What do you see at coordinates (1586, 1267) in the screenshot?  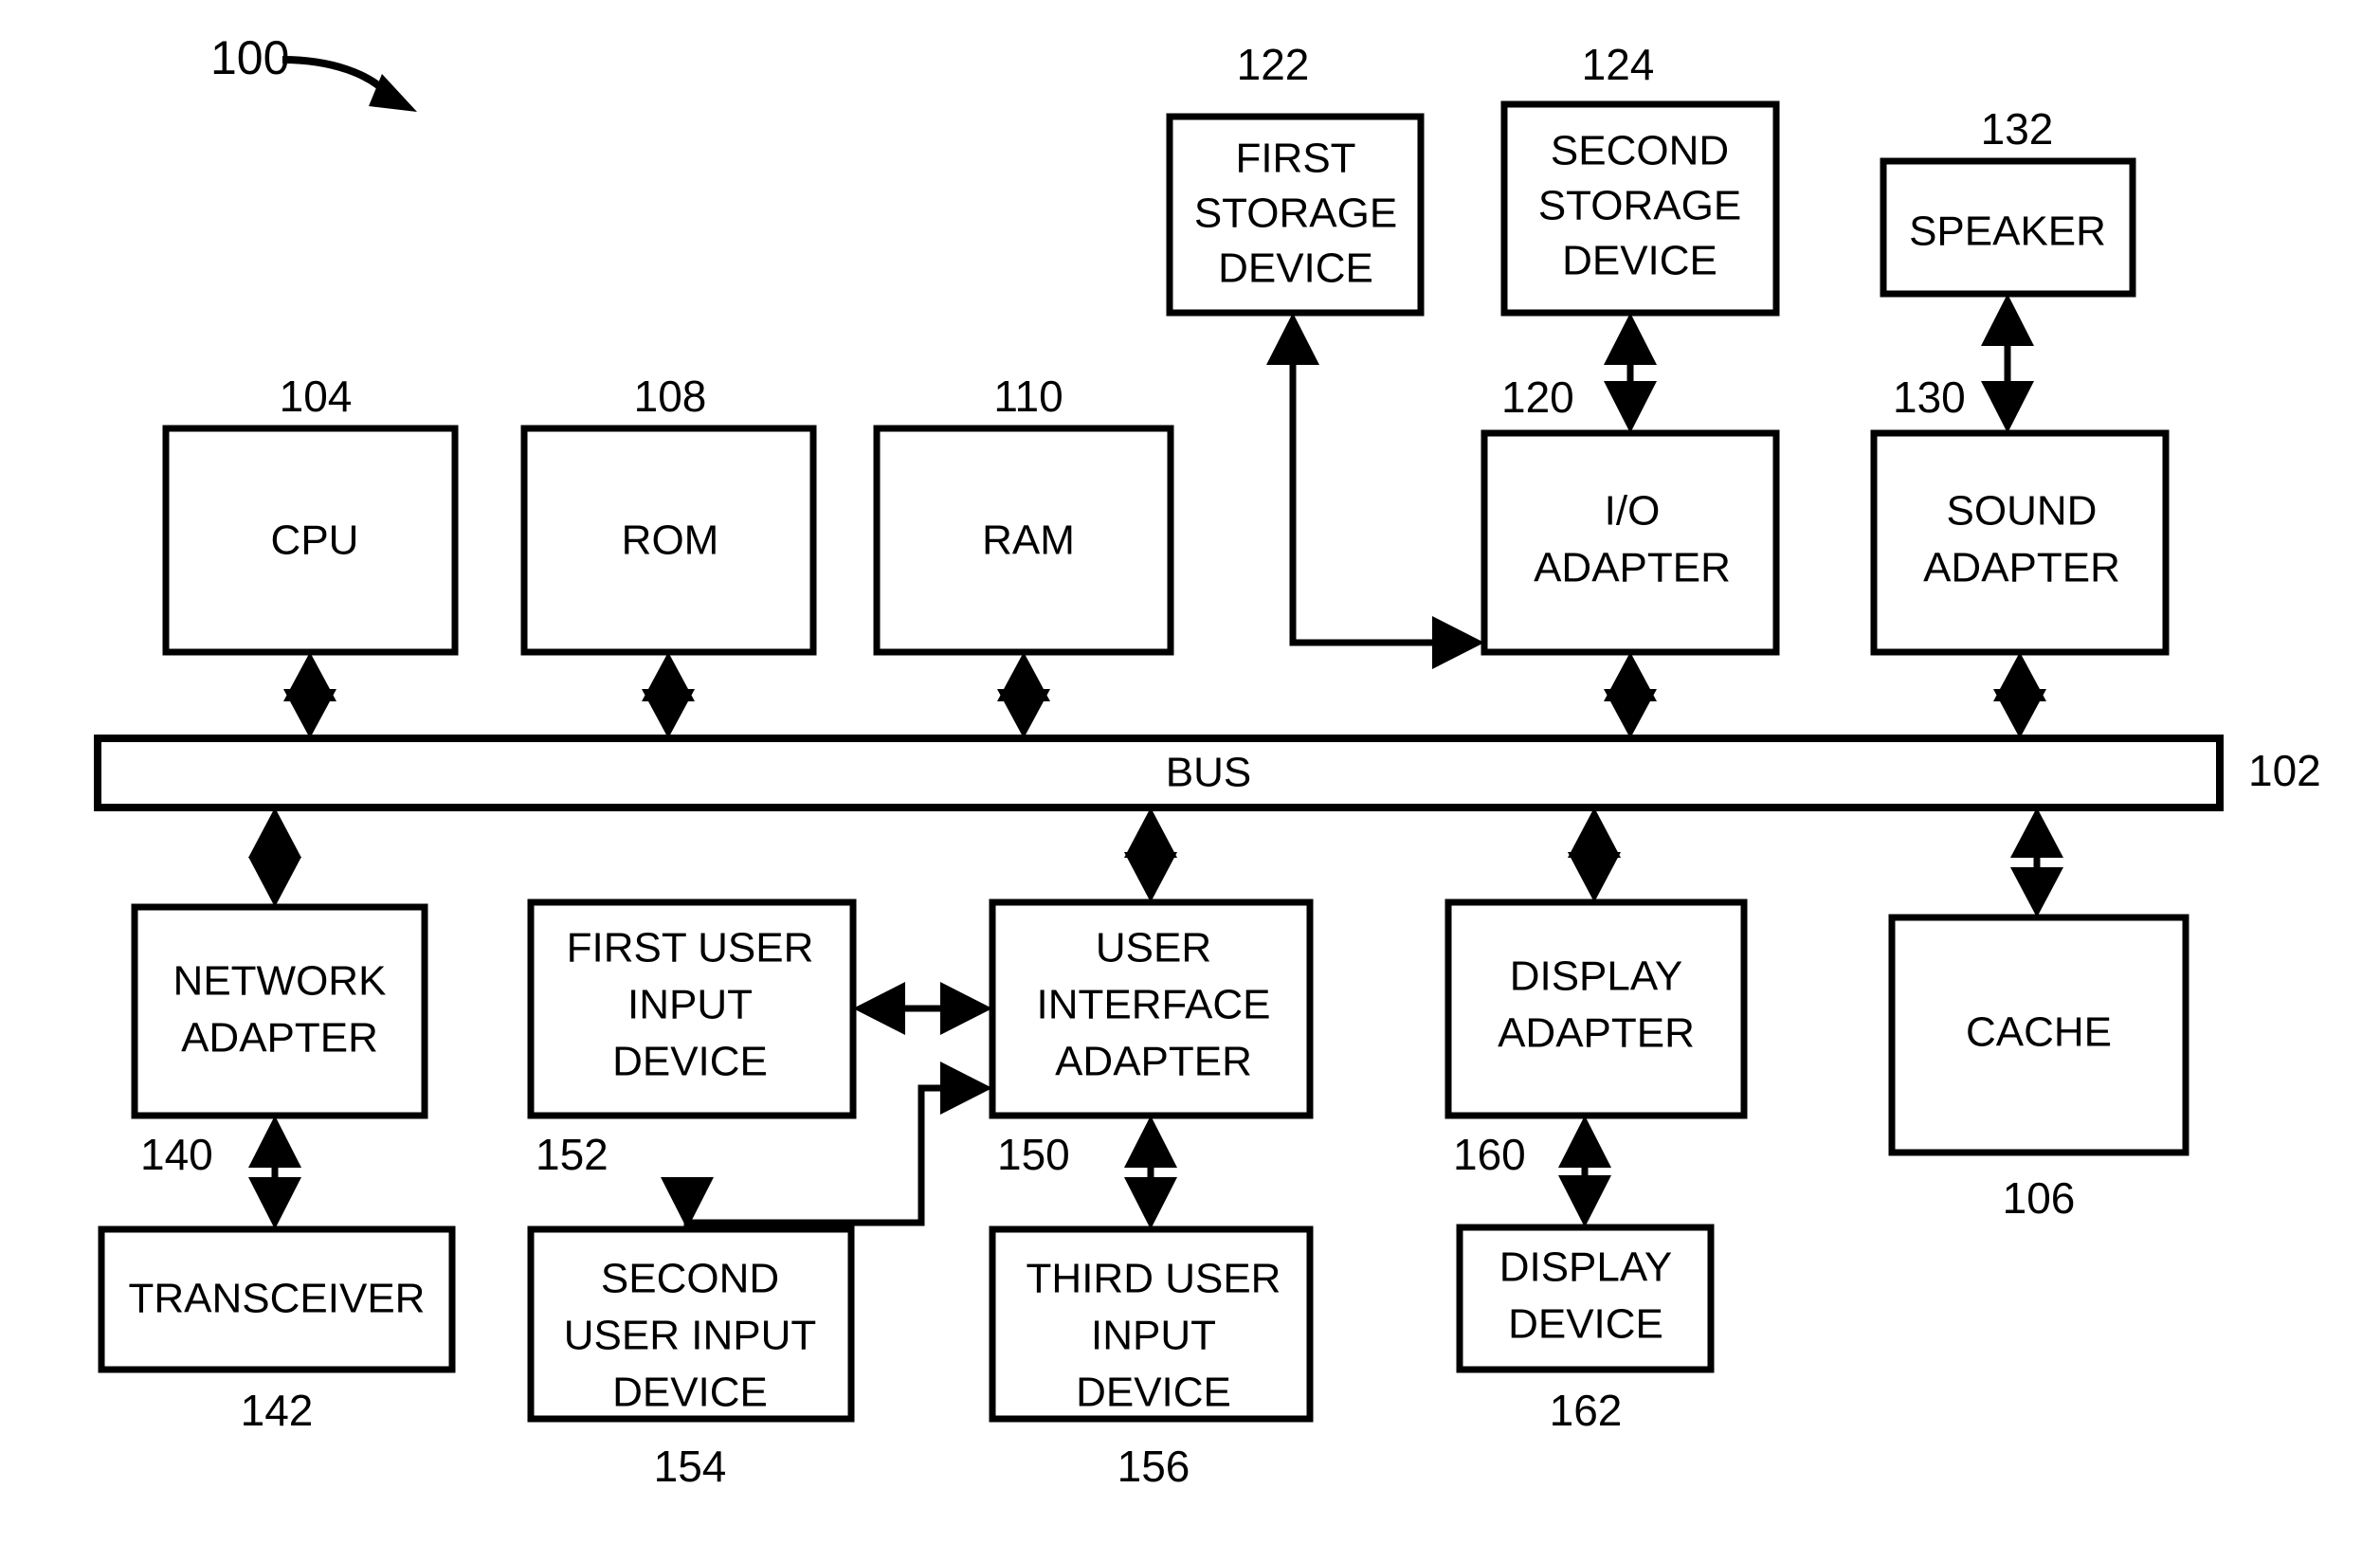 I see `label-display-device-line1: DISPLAY` at bounding box center [1586, 1267].